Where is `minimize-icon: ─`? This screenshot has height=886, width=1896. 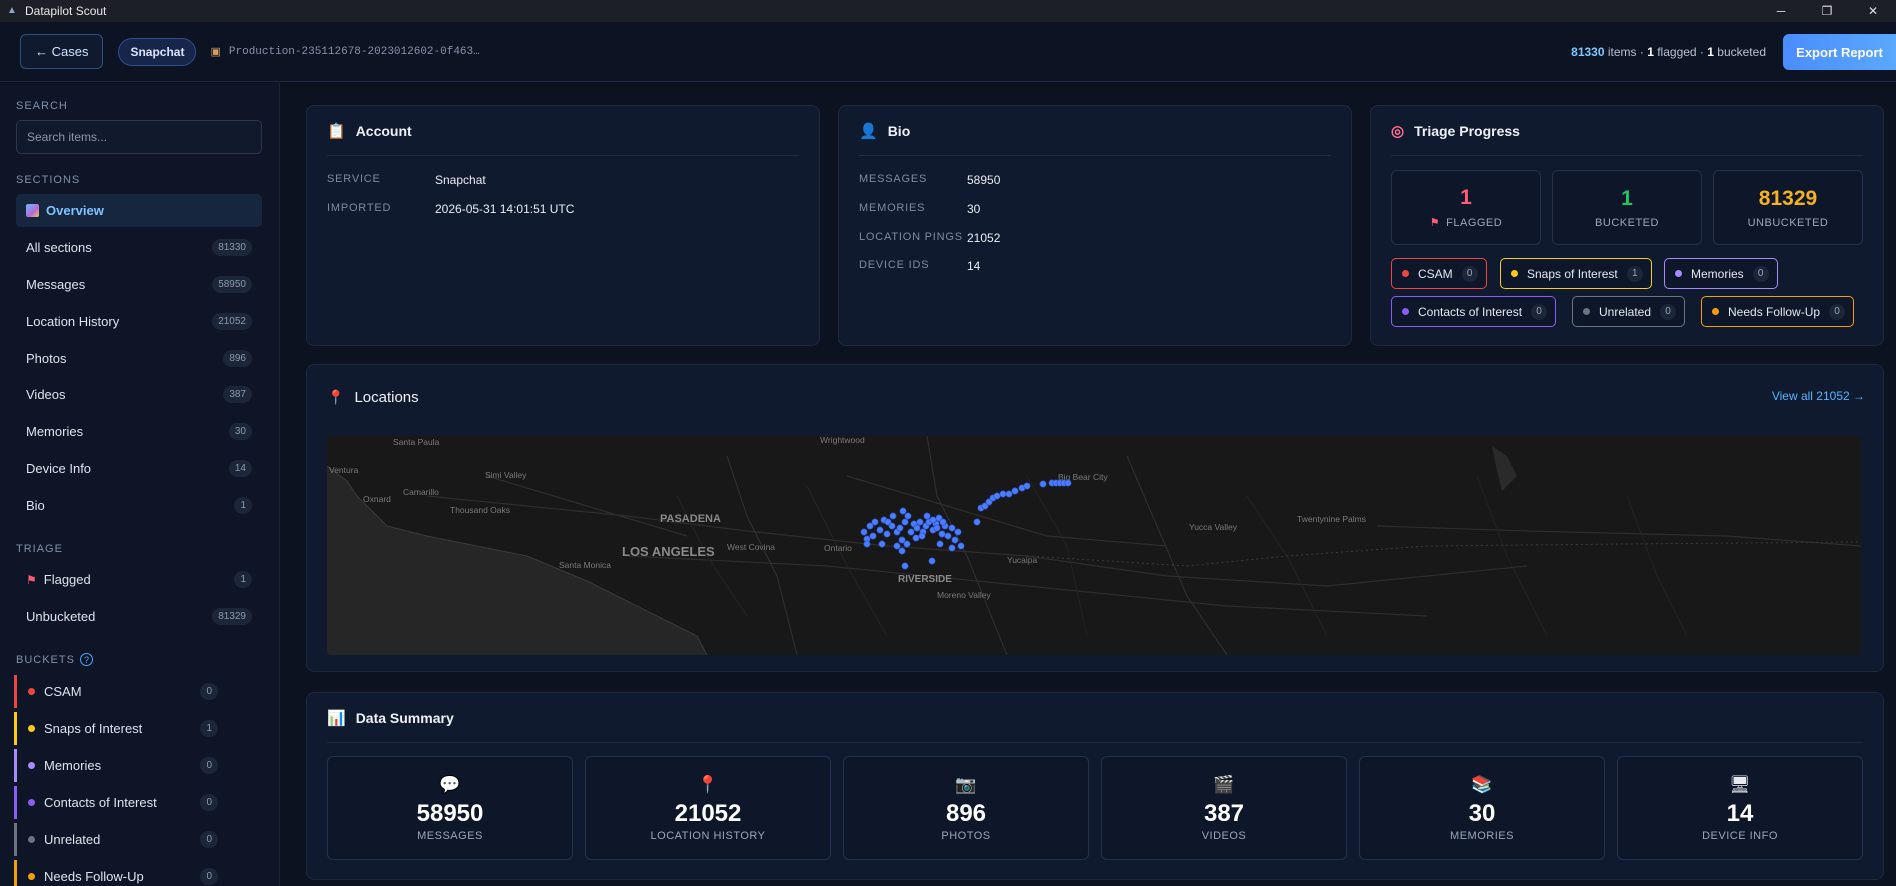 minimize-icon: ─ is located at coordinates (1781, 11).